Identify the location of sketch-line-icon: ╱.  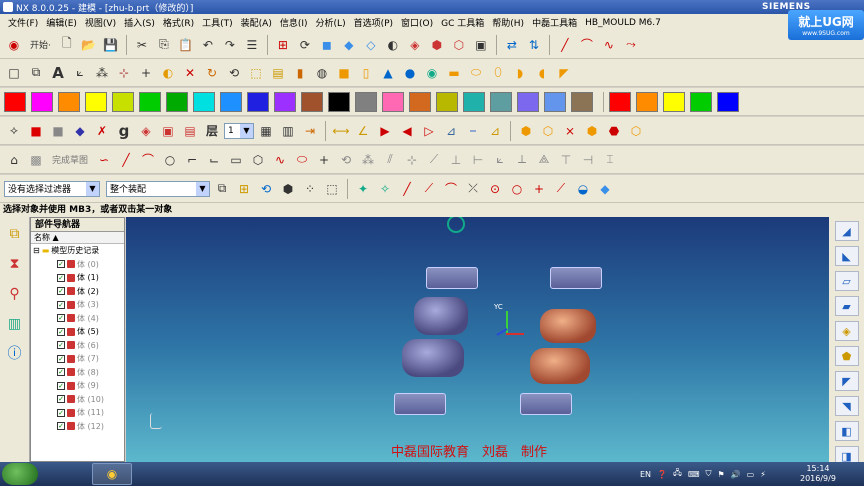
(126, 160).